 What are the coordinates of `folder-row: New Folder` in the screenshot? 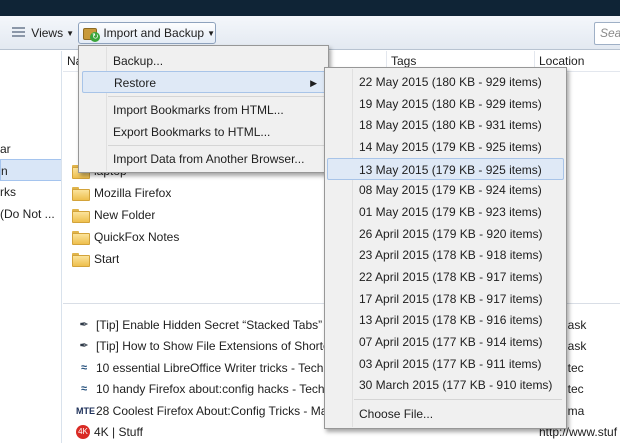 It's located at (113, 215).